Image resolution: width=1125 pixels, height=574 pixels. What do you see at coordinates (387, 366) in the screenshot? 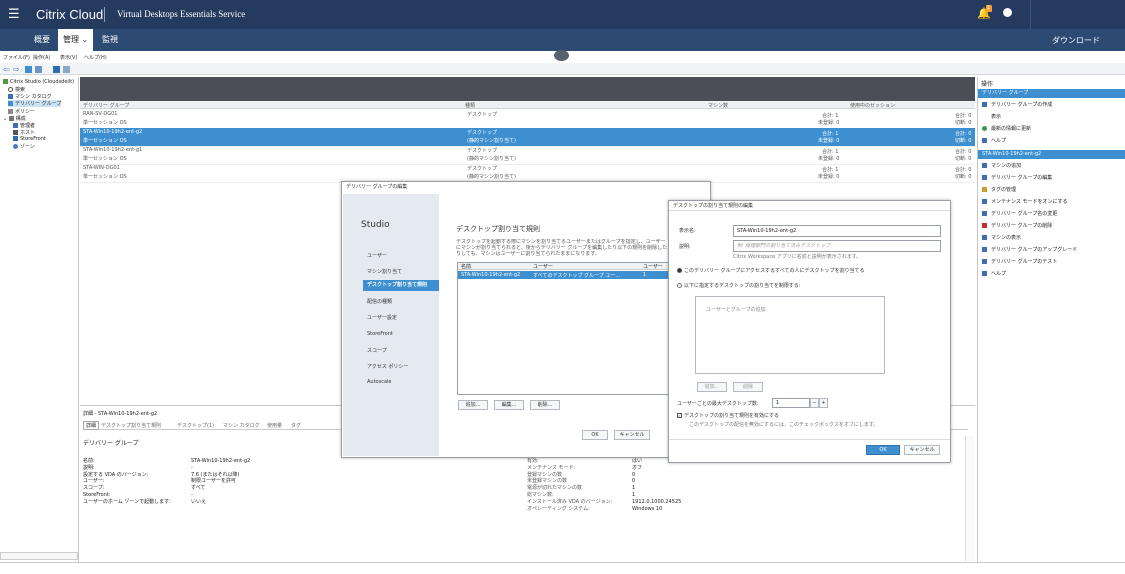
I see `step-access-policy: アクセス ポリシー` at bounding box center [387, 366].